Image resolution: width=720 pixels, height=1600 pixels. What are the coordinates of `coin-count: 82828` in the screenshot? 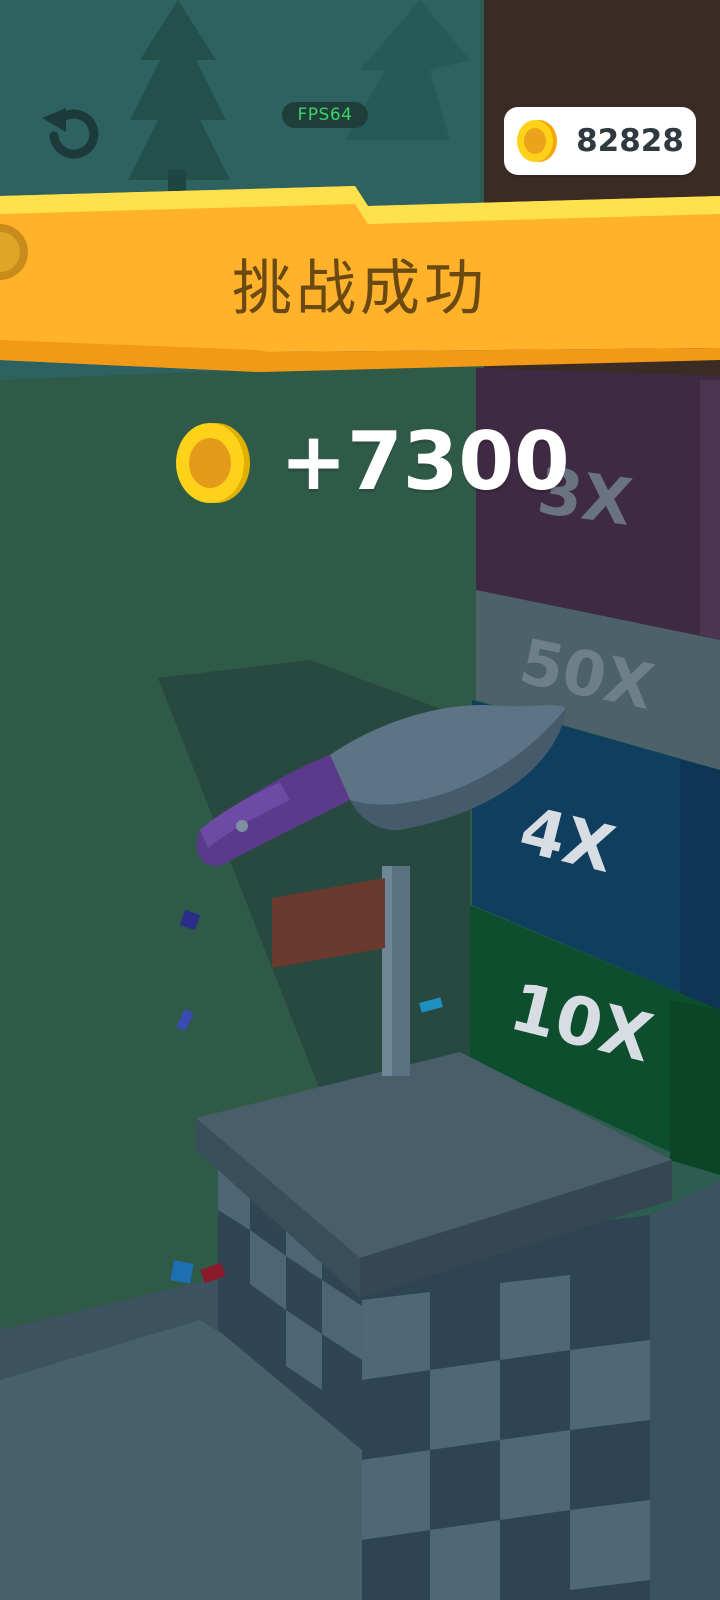 It's located at (630, 141).